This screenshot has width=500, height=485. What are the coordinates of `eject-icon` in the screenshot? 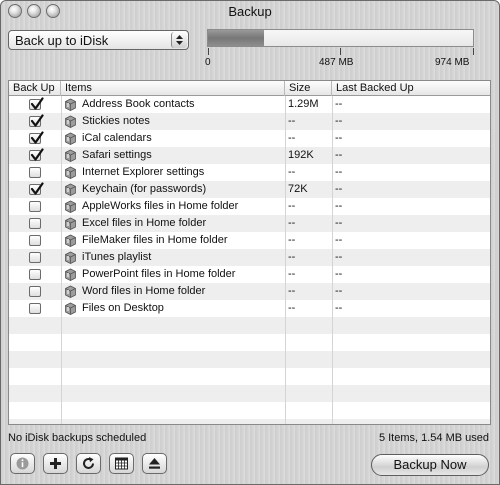 It's located at (154, 463).